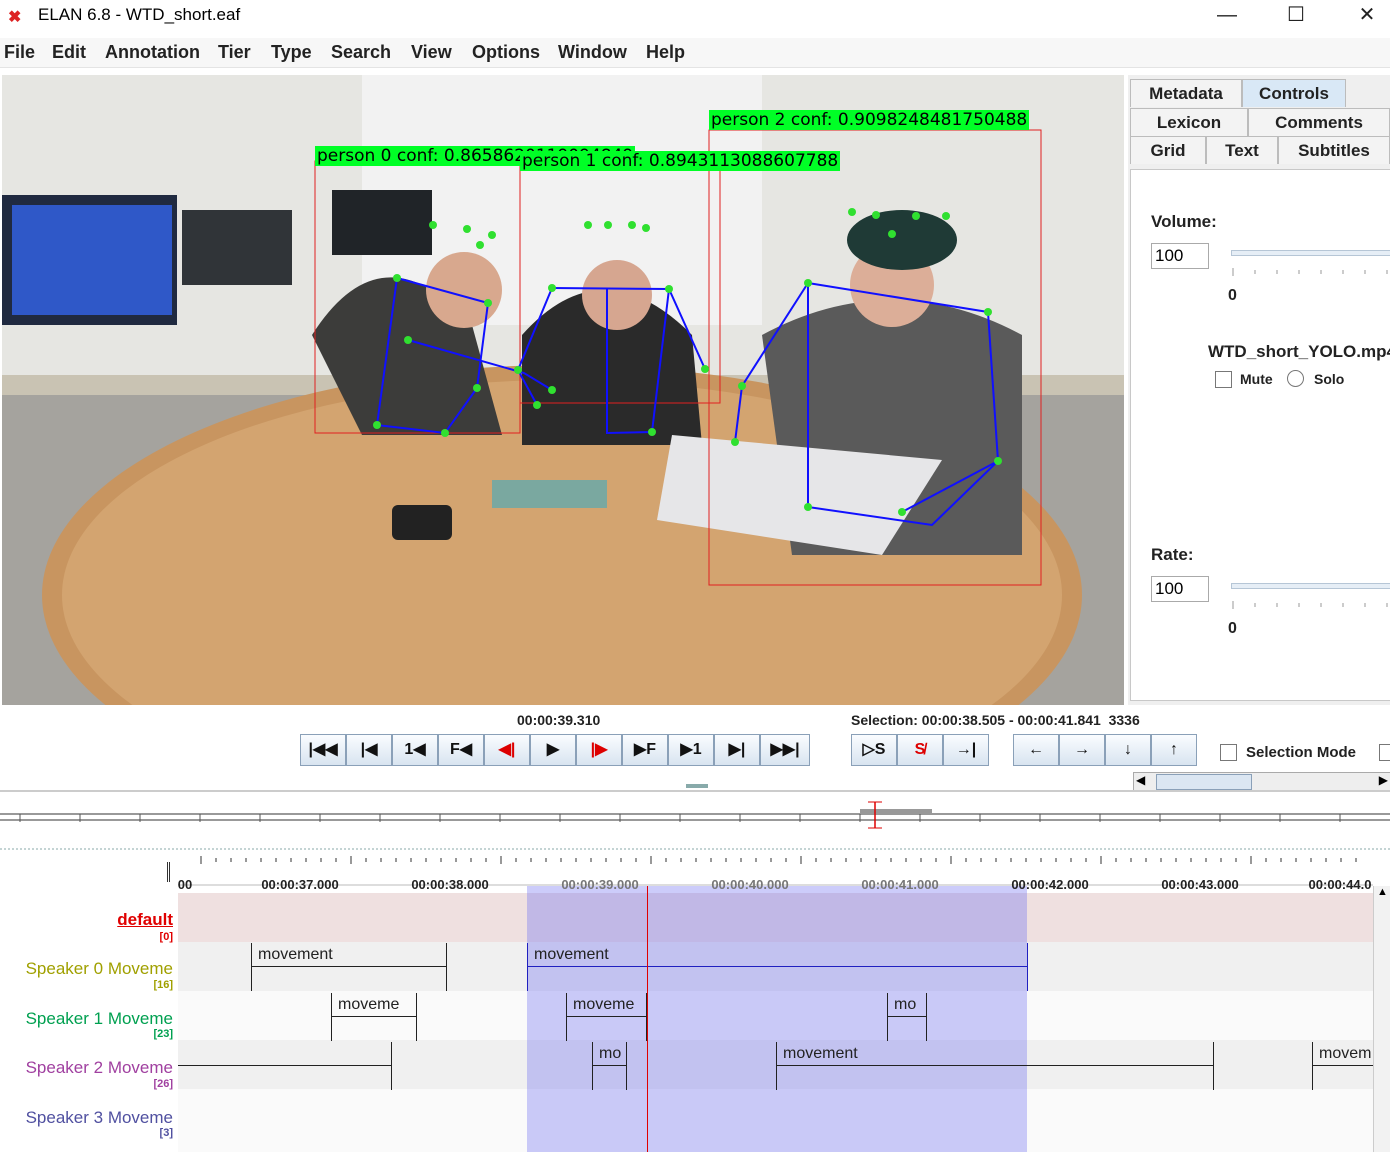  Describe the element at coordinates (785, 750) in the screenshot. I see `go-to-end-button: ▶▶|` at that location.